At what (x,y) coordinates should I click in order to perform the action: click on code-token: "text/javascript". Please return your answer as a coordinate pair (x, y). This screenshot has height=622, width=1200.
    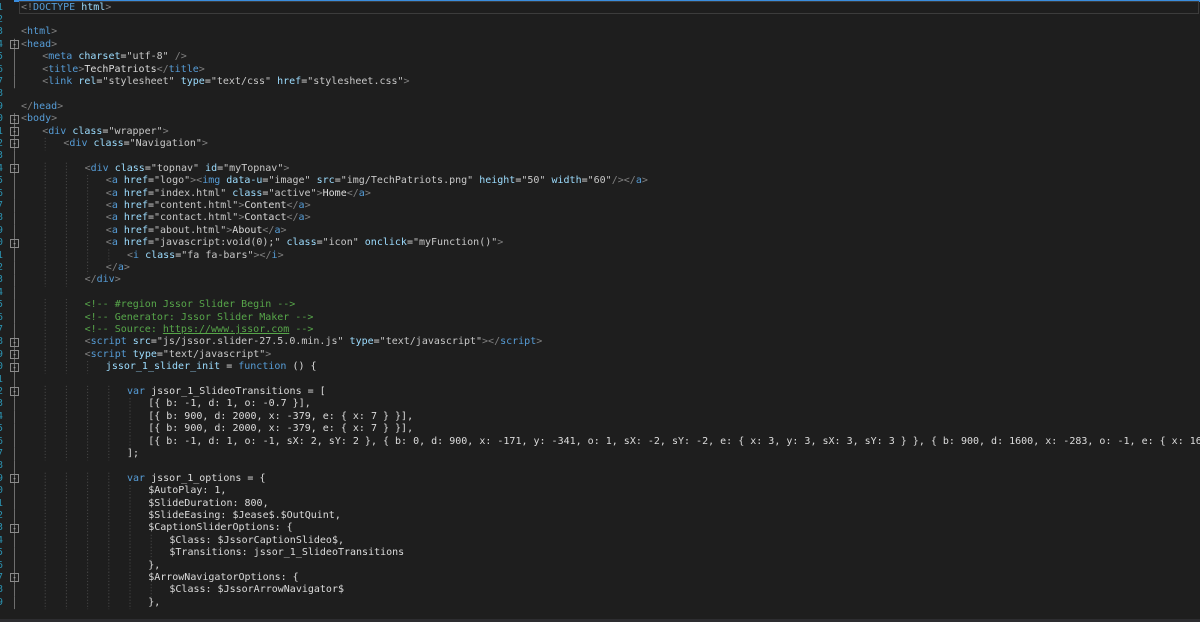
    Looking at the image, I should click on (431, 342).